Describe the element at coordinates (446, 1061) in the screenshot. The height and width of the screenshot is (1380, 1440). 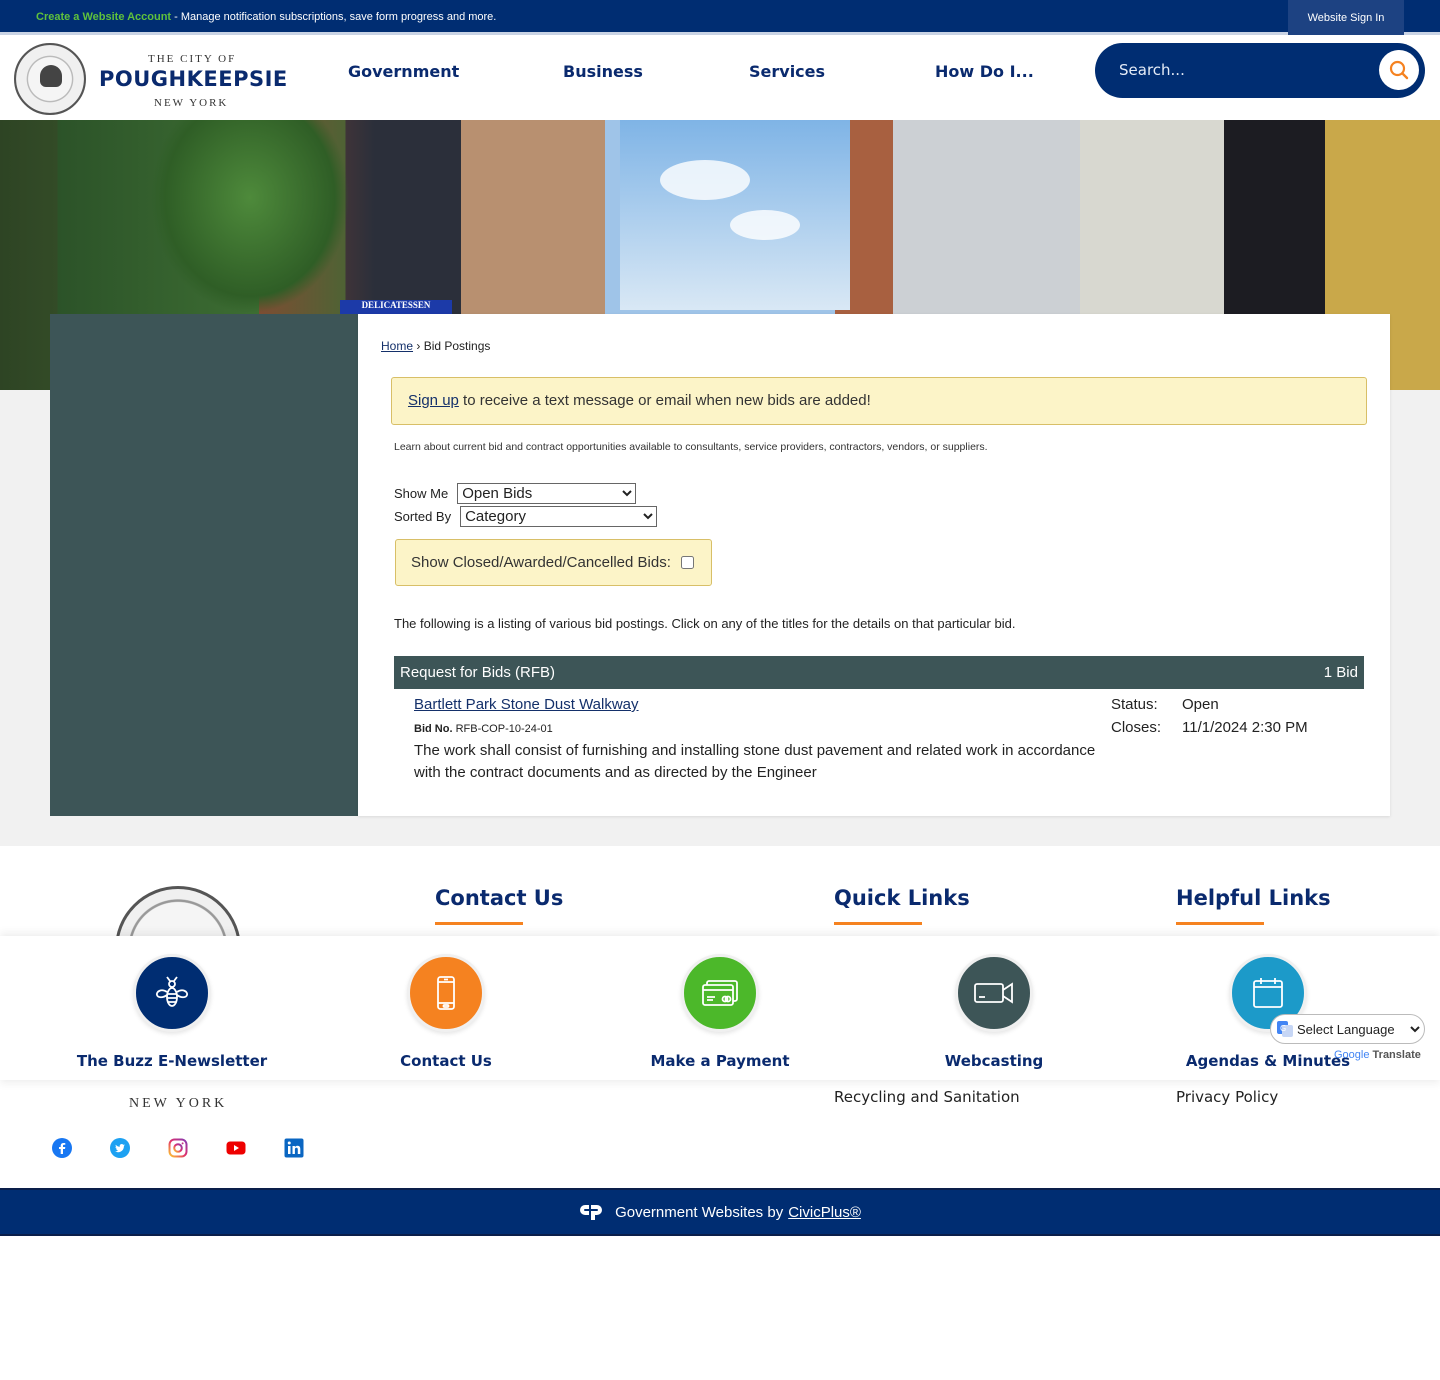
I see `tile-label: Contact Us` at that location.